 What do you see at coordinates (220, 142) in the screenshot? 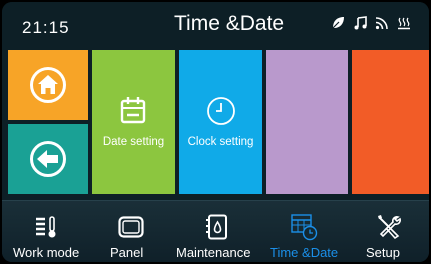
I see `clock-setting-label: Clock setting` at bounding box center [220, 142].